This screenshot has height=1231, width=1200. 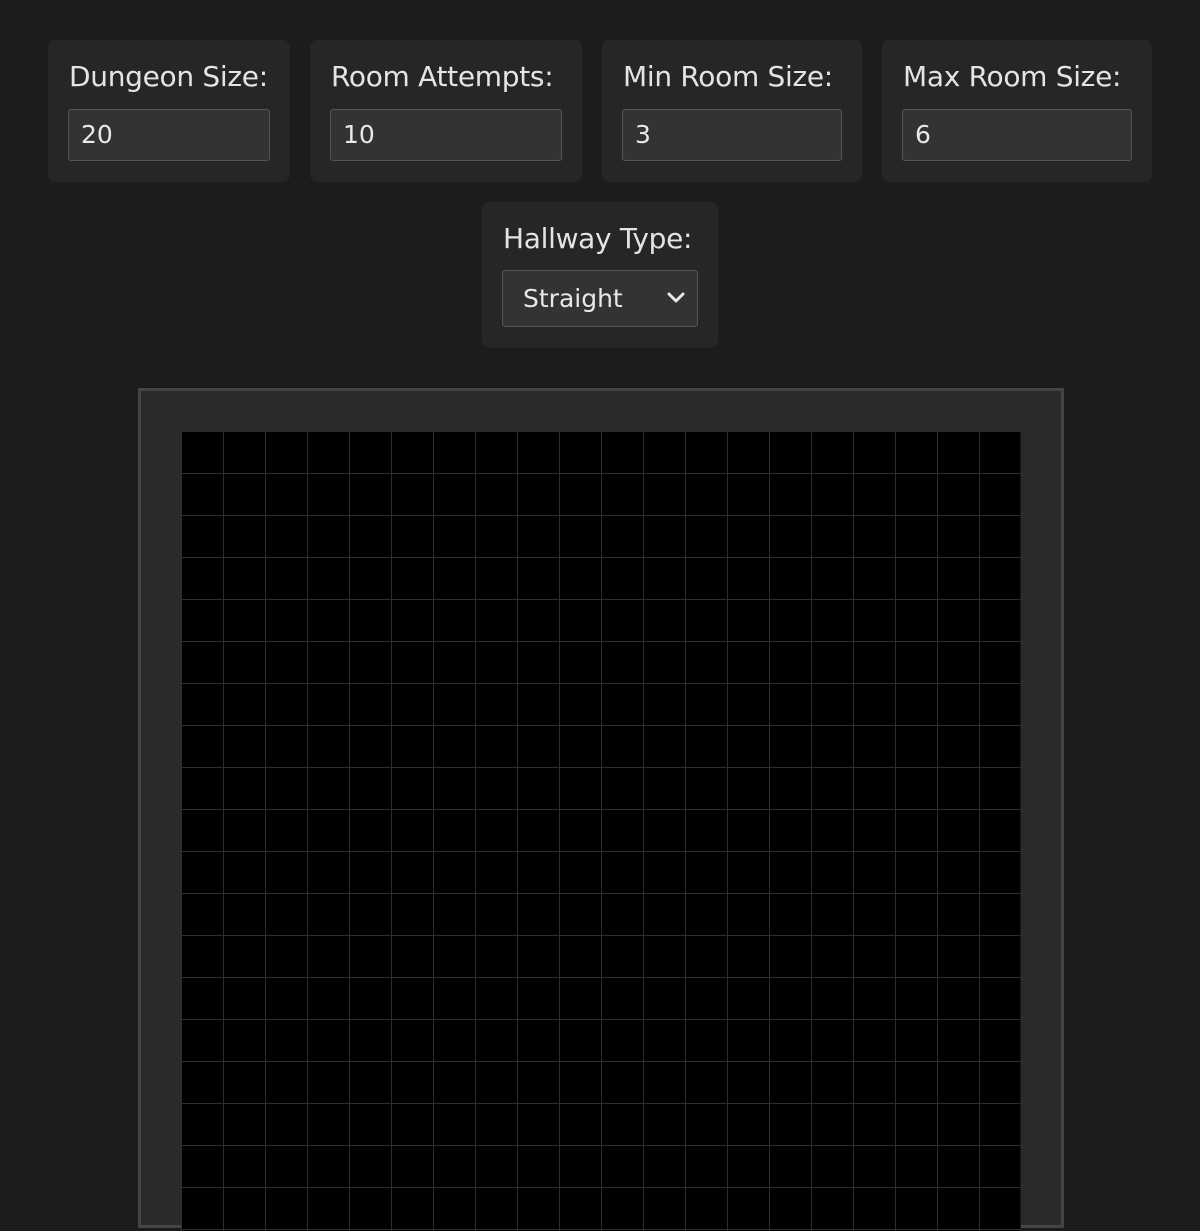 What do you see at coordinates (573, 298) in the screenshot?
I see `hallway-type-selected-value: Straight` at bounding box center [573, 298].